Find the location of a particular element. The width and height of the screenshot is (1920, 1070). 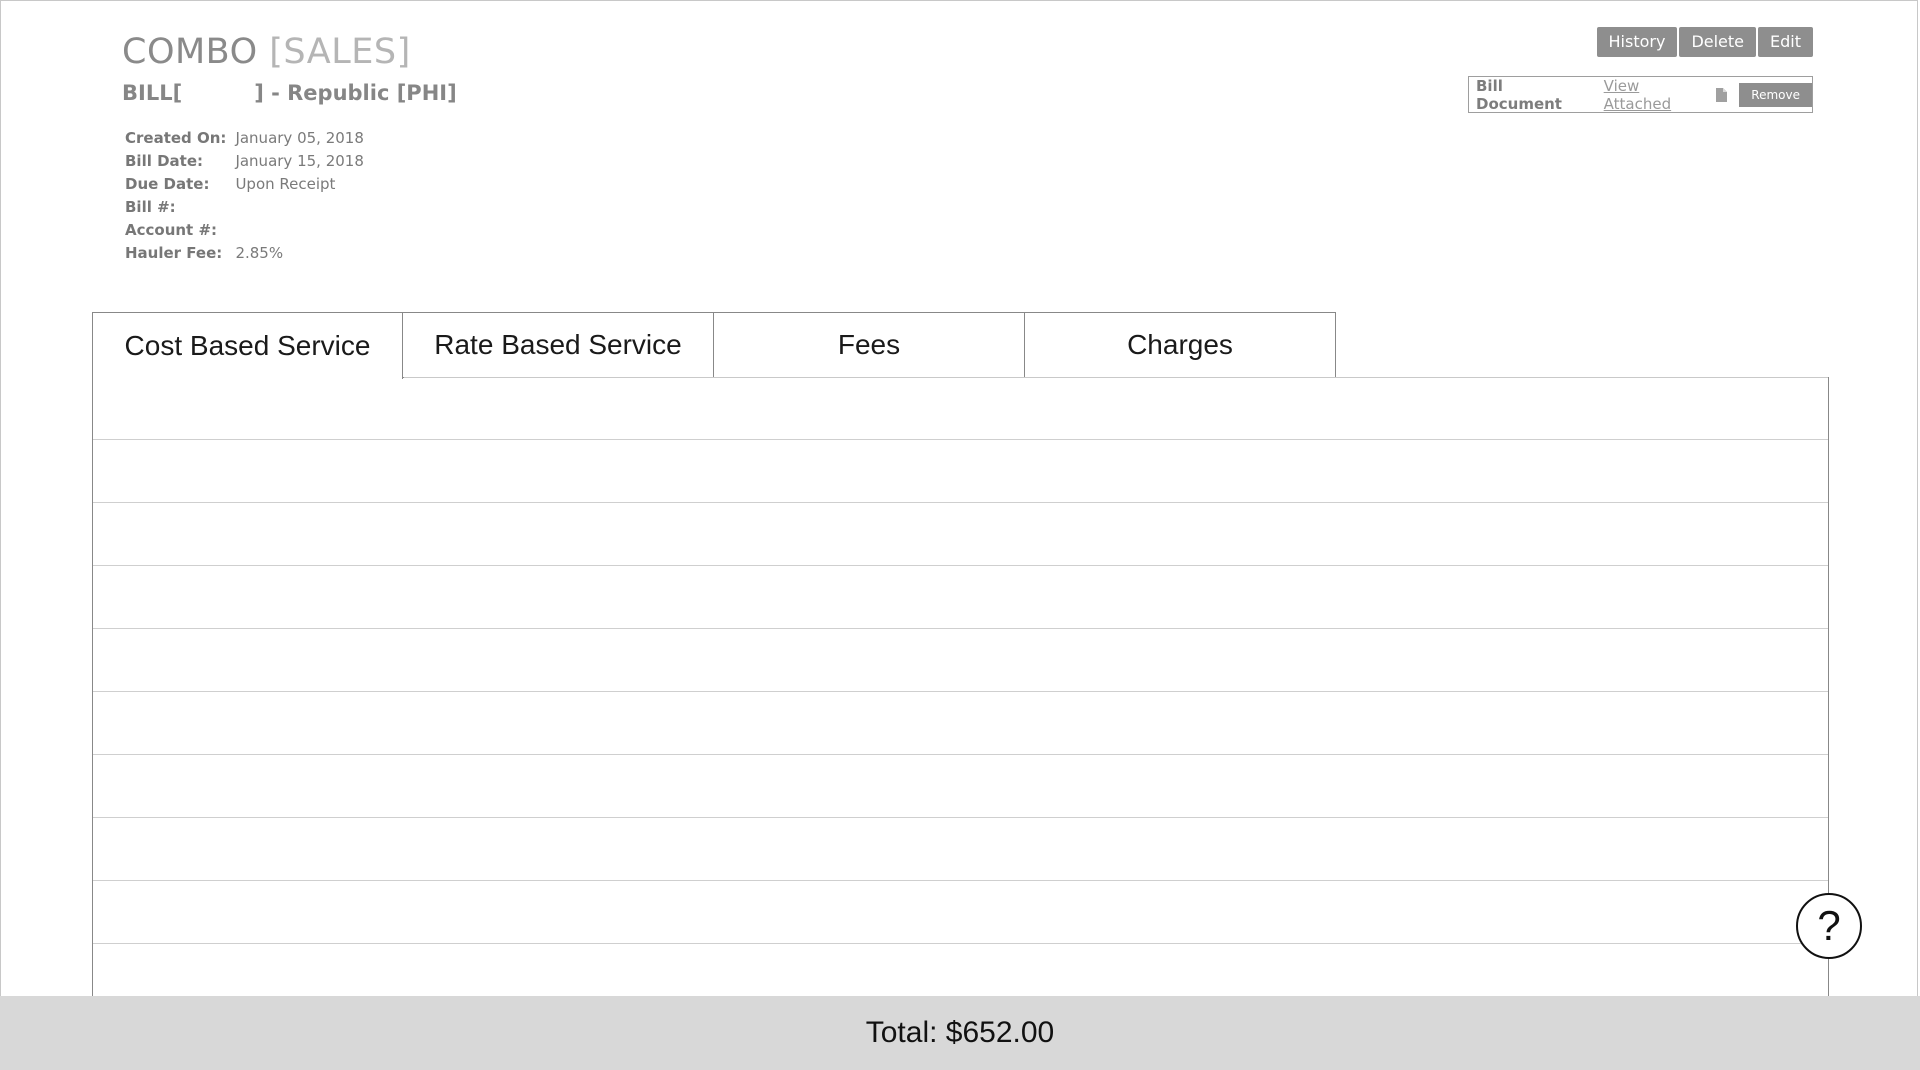

tab-rate-based-service: Rate Based Service is located at coordinates (558, 345).